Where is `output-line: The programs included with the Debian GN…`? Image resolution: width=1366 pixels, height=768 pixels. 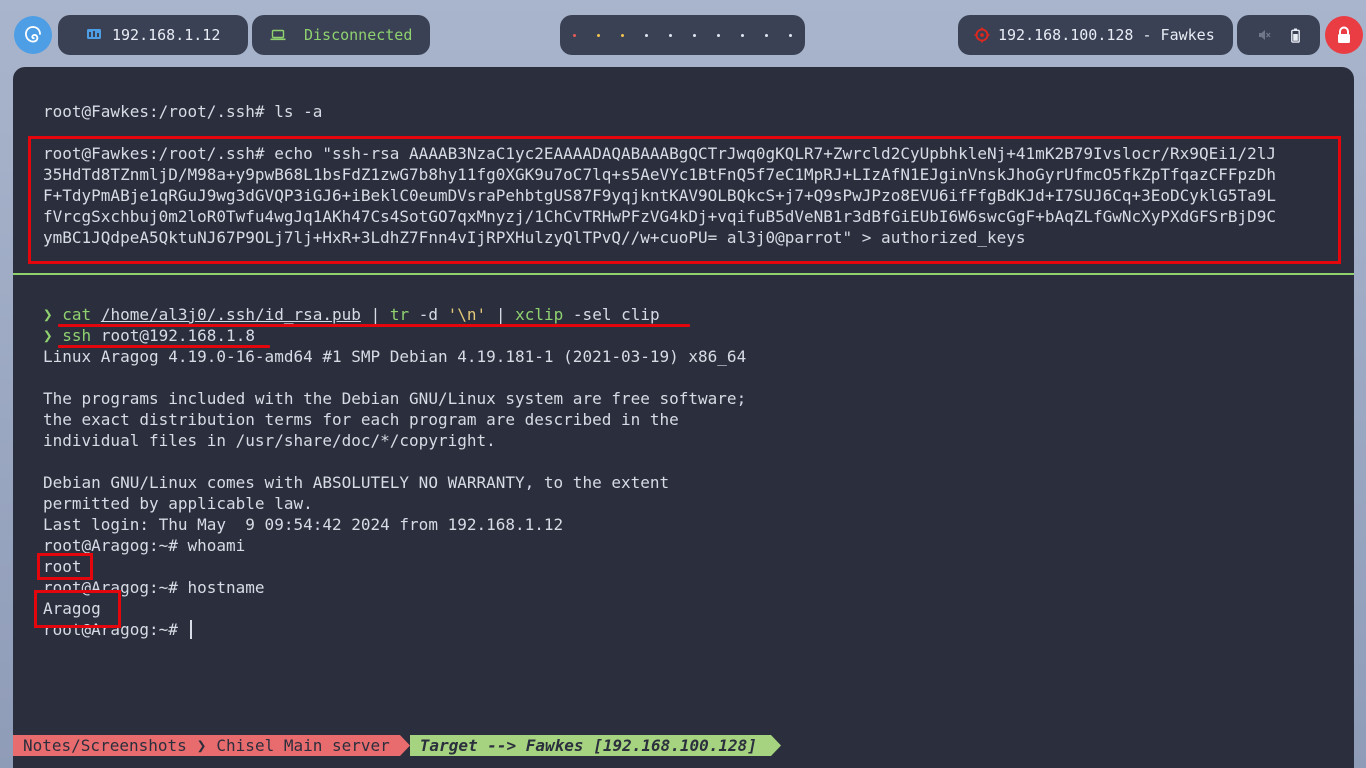 output-line: The programs included with the Debian GN… is located at coordinates (395, 398).